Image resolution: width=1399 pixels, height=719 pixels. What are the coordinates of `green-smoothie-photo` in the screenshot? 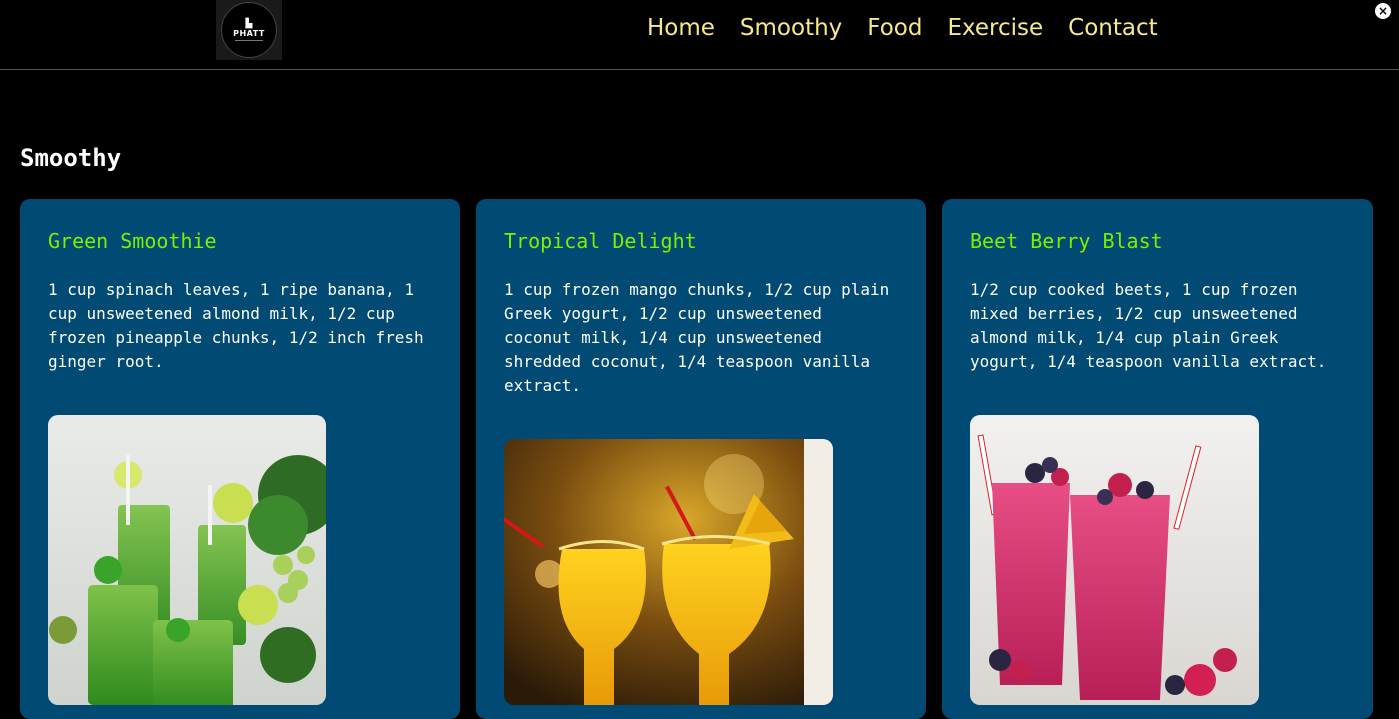 It's located at (187, 560).